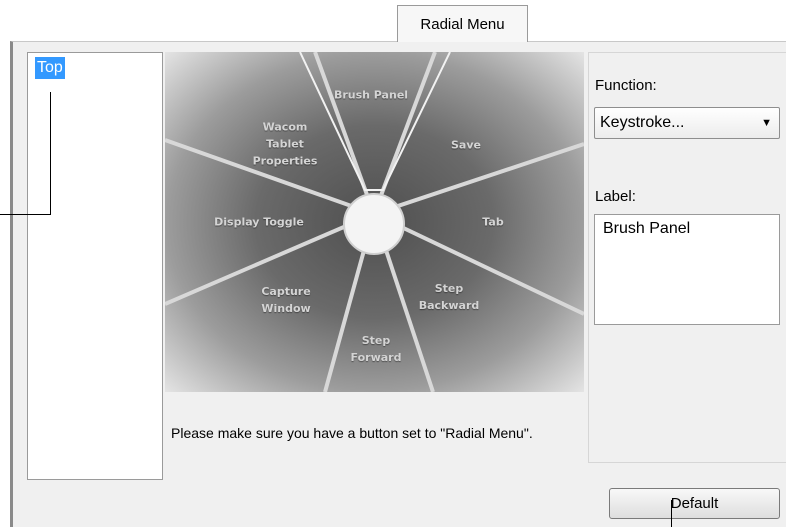 This screenshot has height=527, width=786. I want to click on slice-bottom-left-label: Capture Window, so click(285, 300).